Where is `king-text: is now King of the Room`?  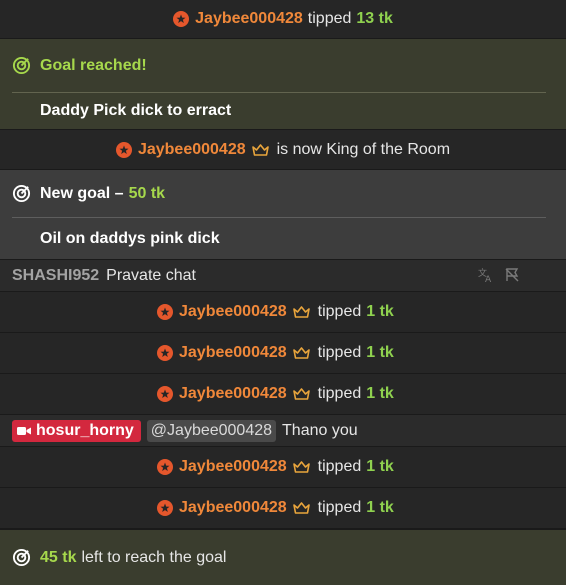
king-text: is now King of the Room is located at coordinates (363, 149).